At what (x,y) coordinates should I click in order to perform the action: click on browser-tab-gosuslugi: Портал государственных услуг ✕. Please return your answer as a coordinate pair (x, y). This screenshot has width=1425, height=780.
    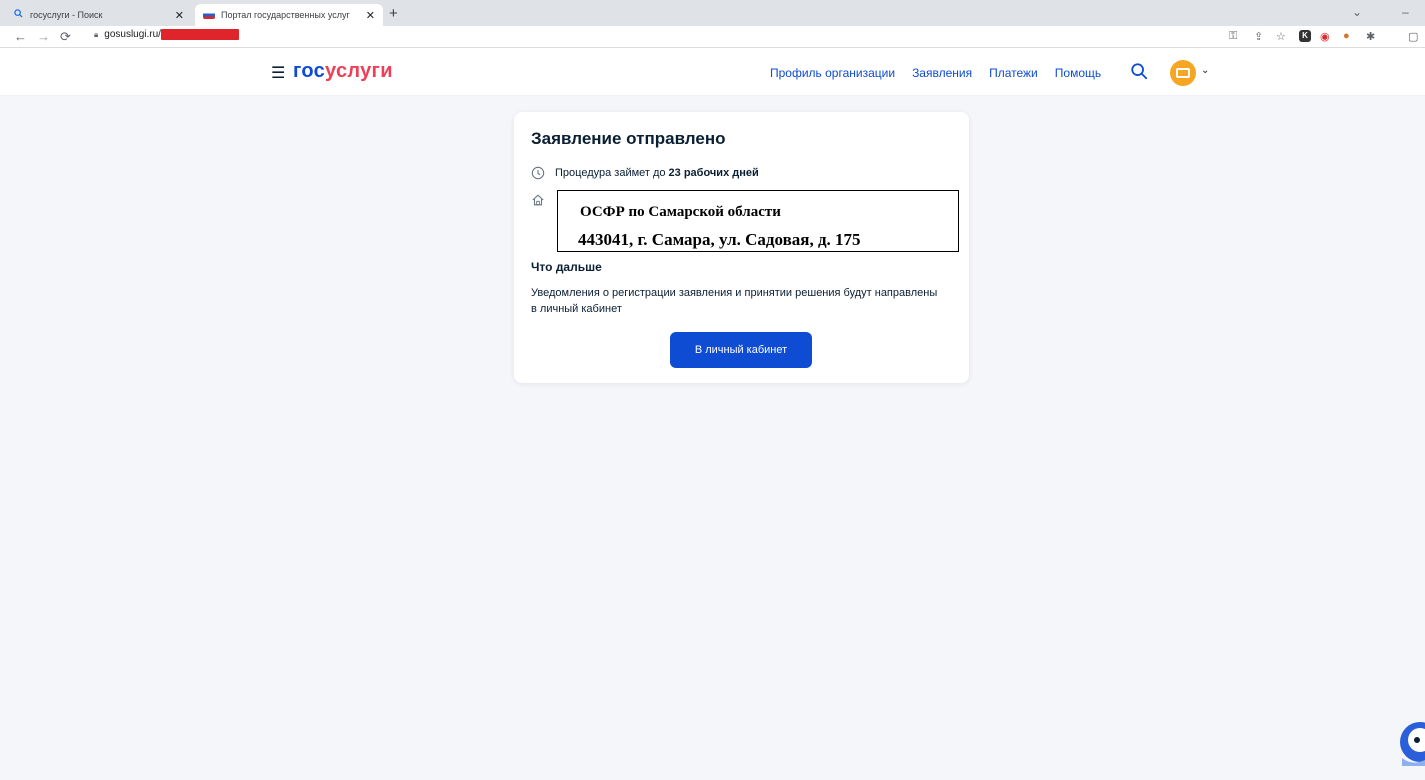
    Looking at the image, I should click on (289, 15).